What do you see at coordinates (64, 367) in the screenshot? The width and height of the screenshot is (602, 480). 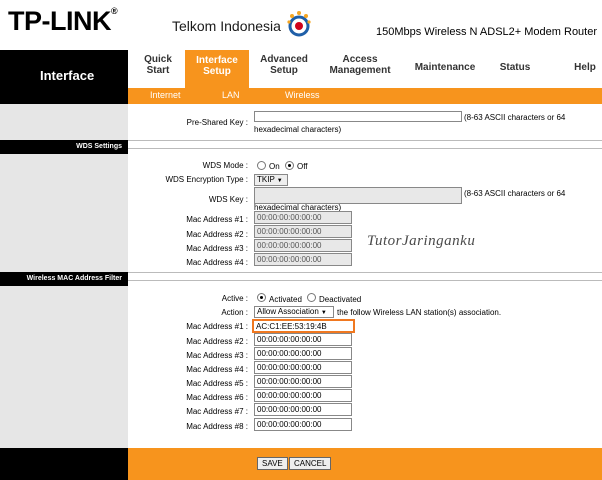 I see `sidebar-gray-filter` at bounding box center [64, 367].